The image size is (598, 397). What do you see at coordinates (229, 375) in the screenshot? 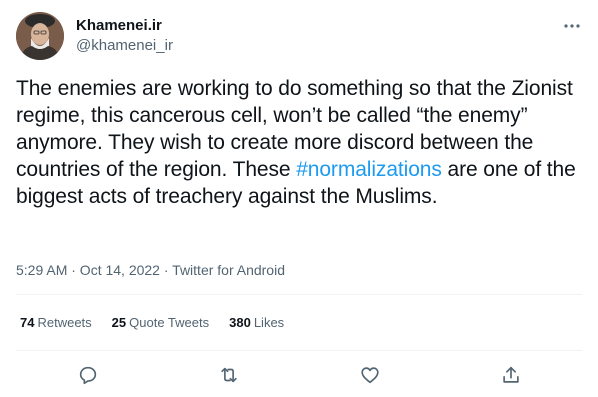
I see `retweet-icon` at bounding box center [229, 375].